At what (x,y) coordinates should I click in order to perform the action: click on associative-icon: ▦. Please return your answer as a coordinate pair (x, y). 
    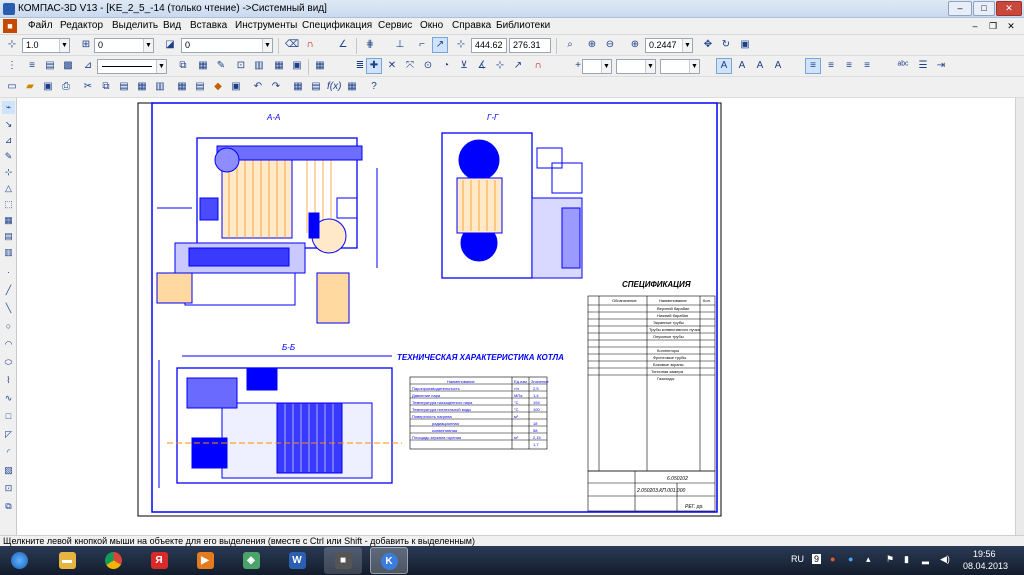
    Looking at the image, I should click on (8, 220).